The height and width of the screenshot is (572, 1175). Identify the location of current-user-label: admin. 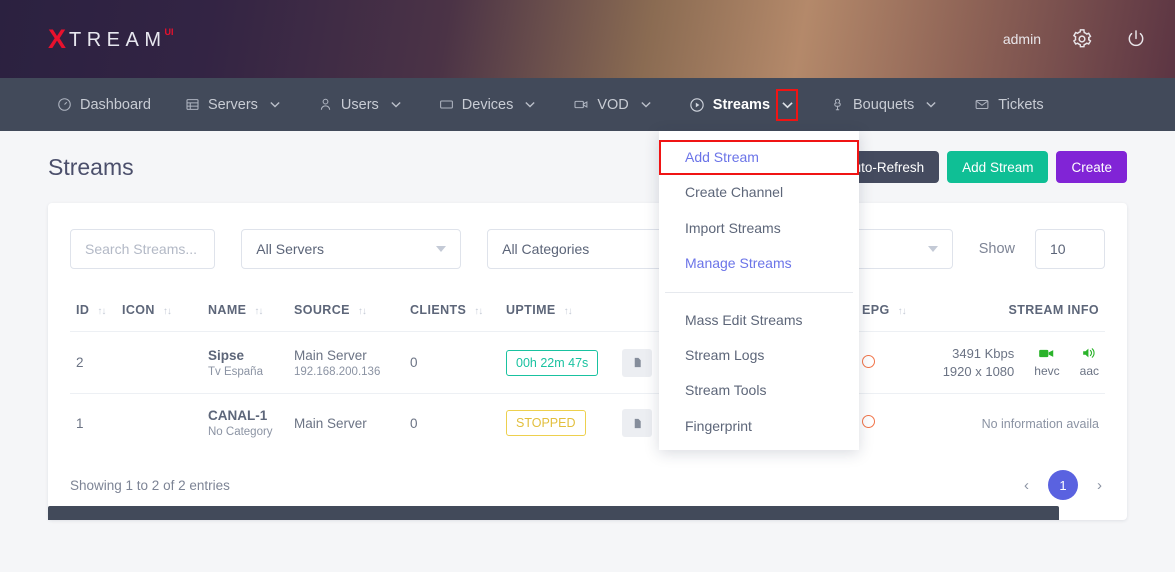
(1022, 39).